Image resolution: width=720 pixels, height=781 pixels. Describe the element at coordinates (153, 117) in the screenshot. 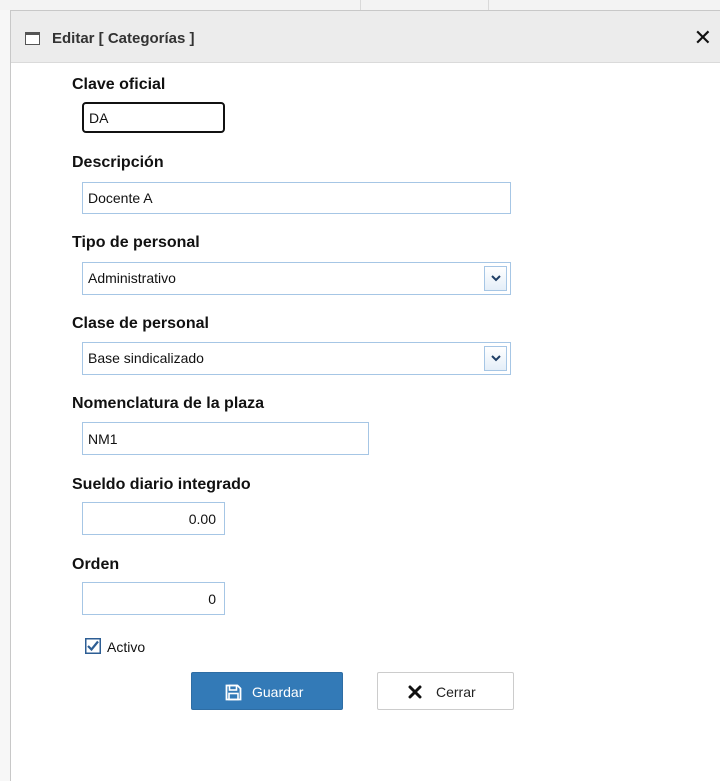

I see `clave-input` at that location.